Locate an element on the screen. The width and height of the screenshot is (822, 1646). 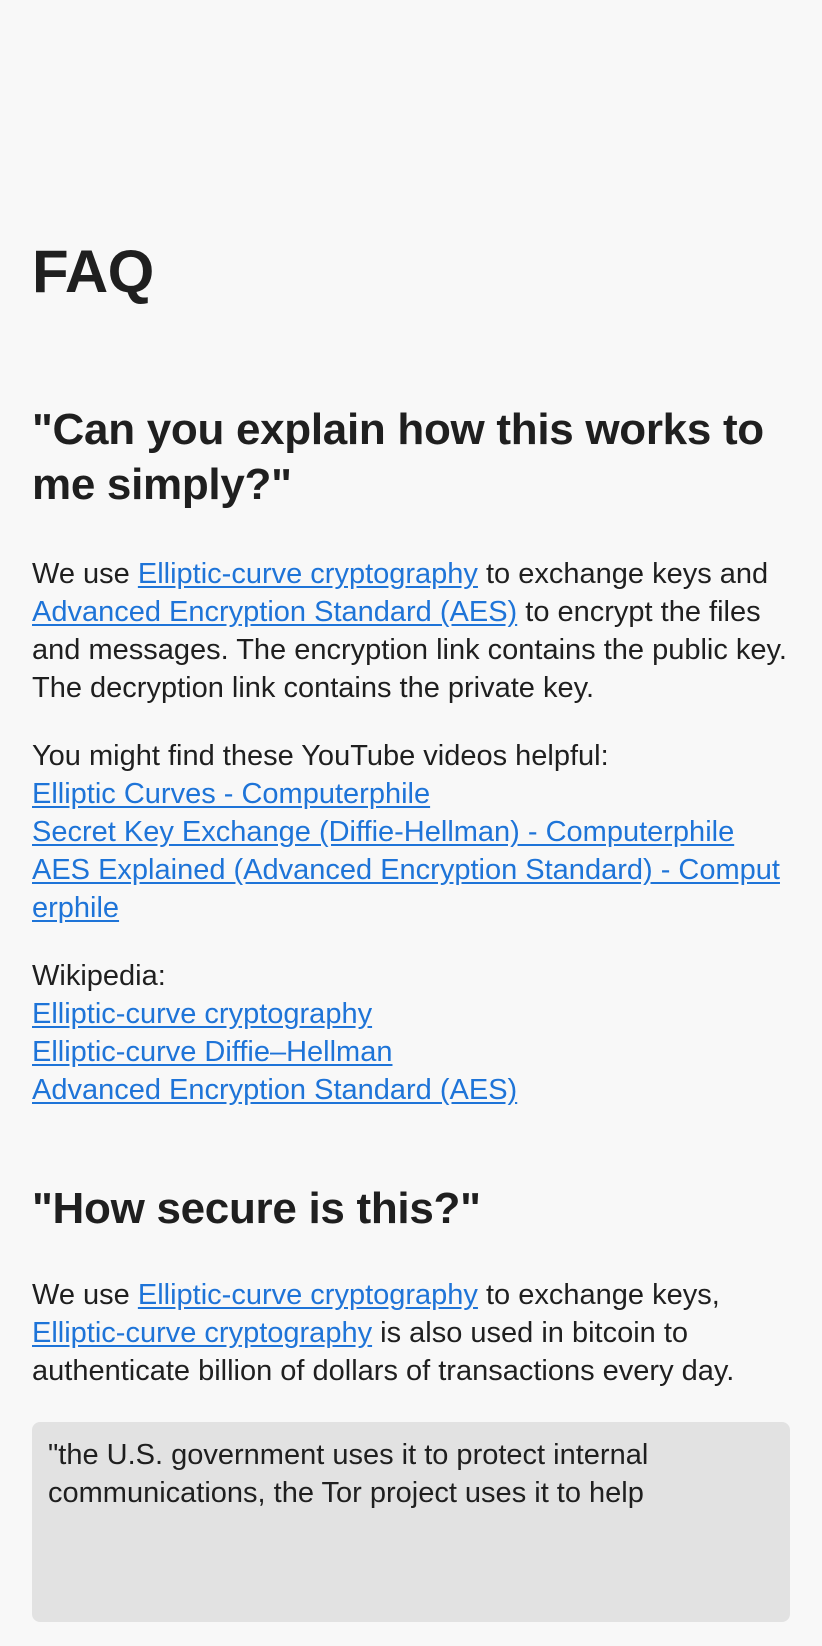
page-title: FAQ is located at coordinates (93, 271).